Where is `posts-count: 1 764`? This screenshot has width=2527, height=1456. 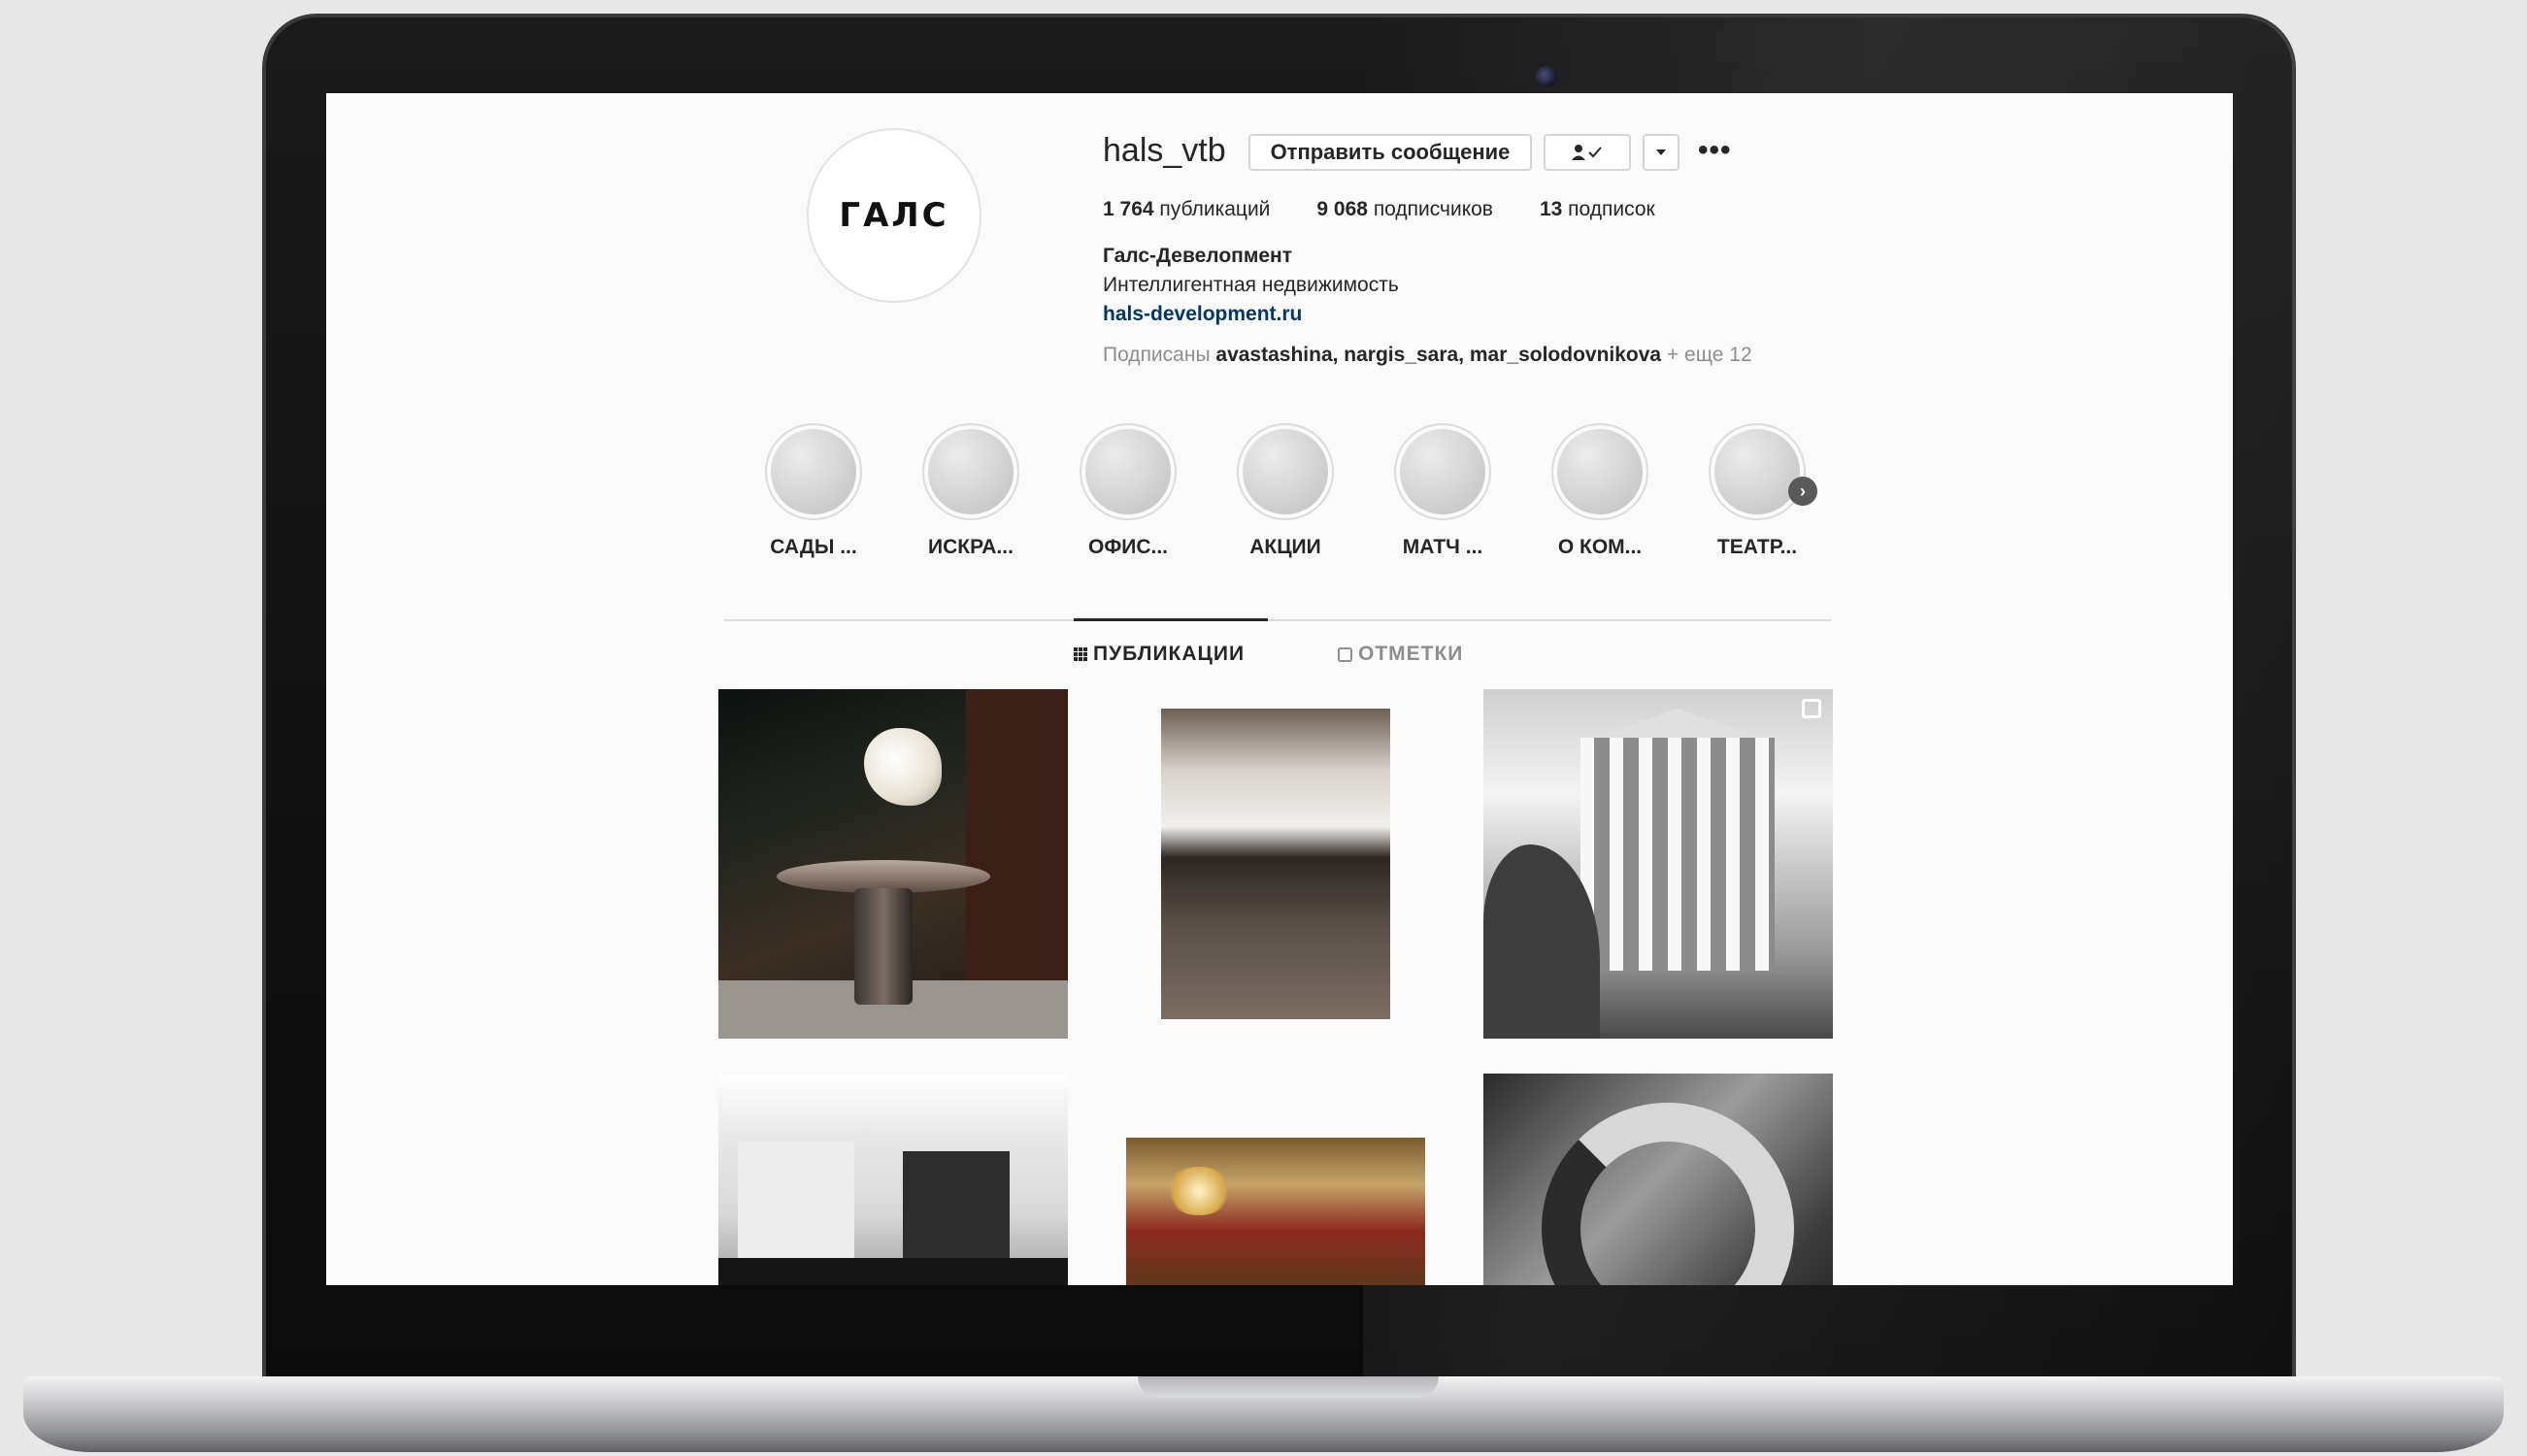 posts-count: 1 764 is located at coordinates (1128, 209).